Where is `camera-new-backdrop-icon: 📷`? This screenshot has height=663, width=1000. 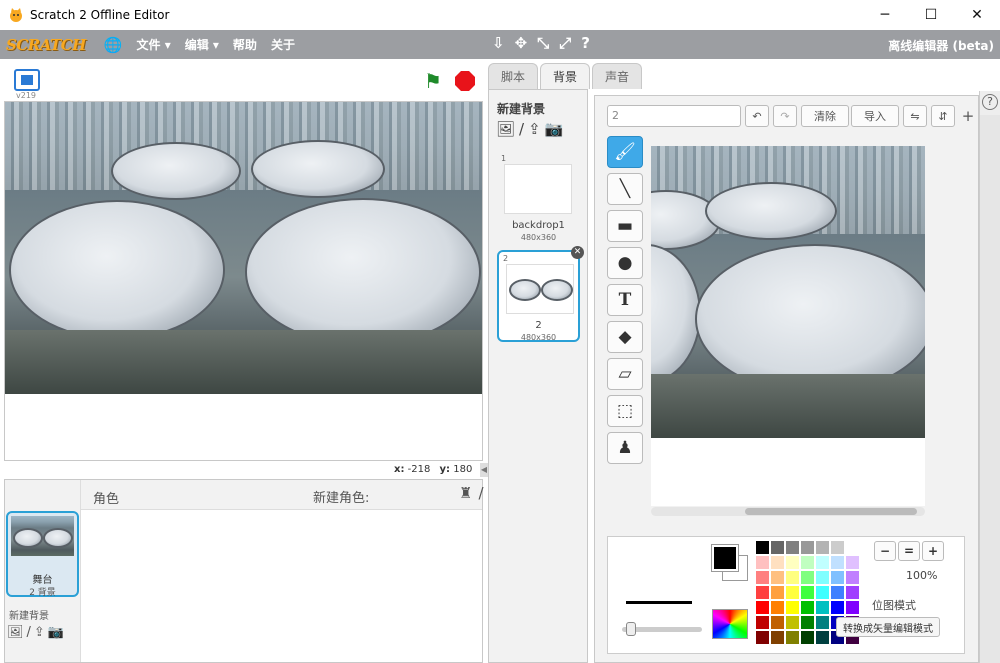
camera-new-backdrop-icon: 📷 is located at coordinates (554, 129).